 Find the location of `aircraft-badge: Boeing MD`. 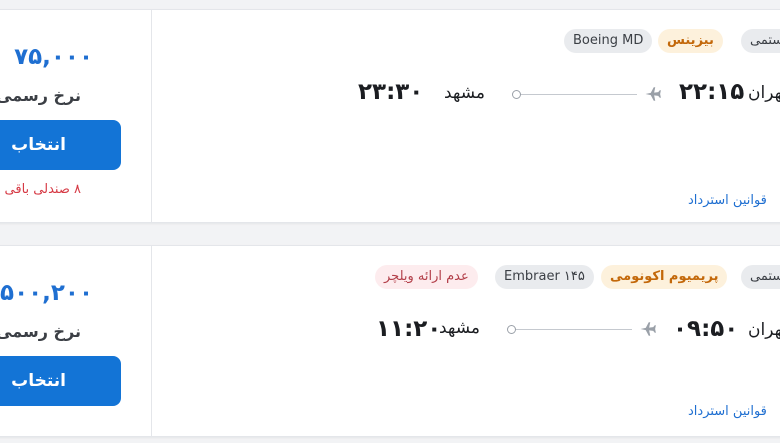

aircraft-badge: Boeing MD is located at coordinates (608, 41).